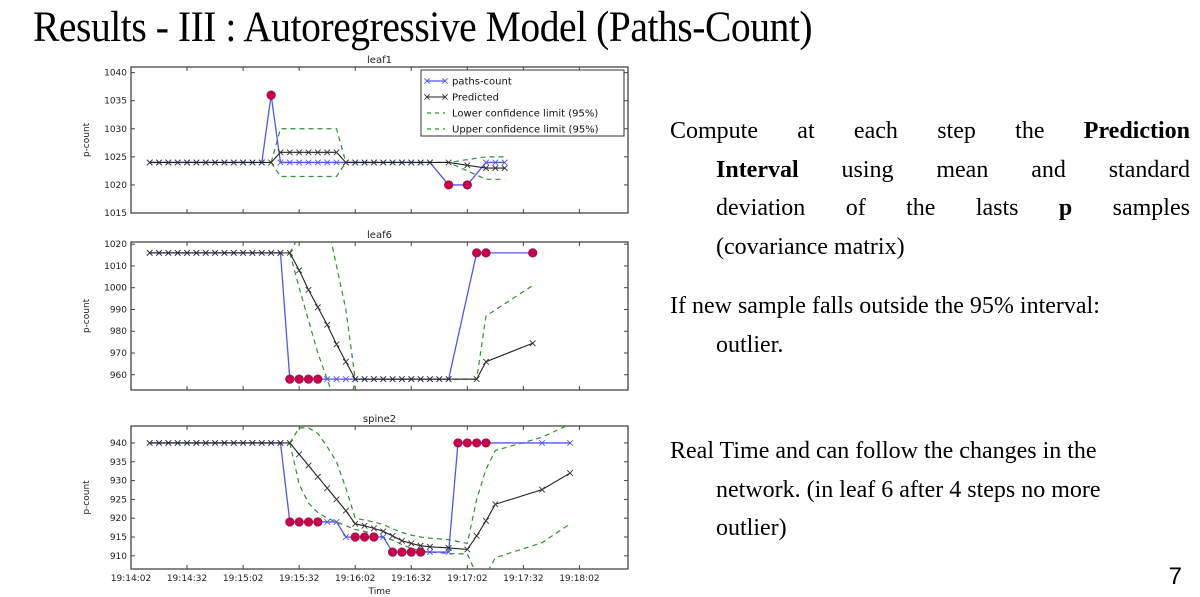 Image resolution: width=1200 pixels, height=597 pixels. I want to click on y-tick-label: 1015, so click(115, 214).